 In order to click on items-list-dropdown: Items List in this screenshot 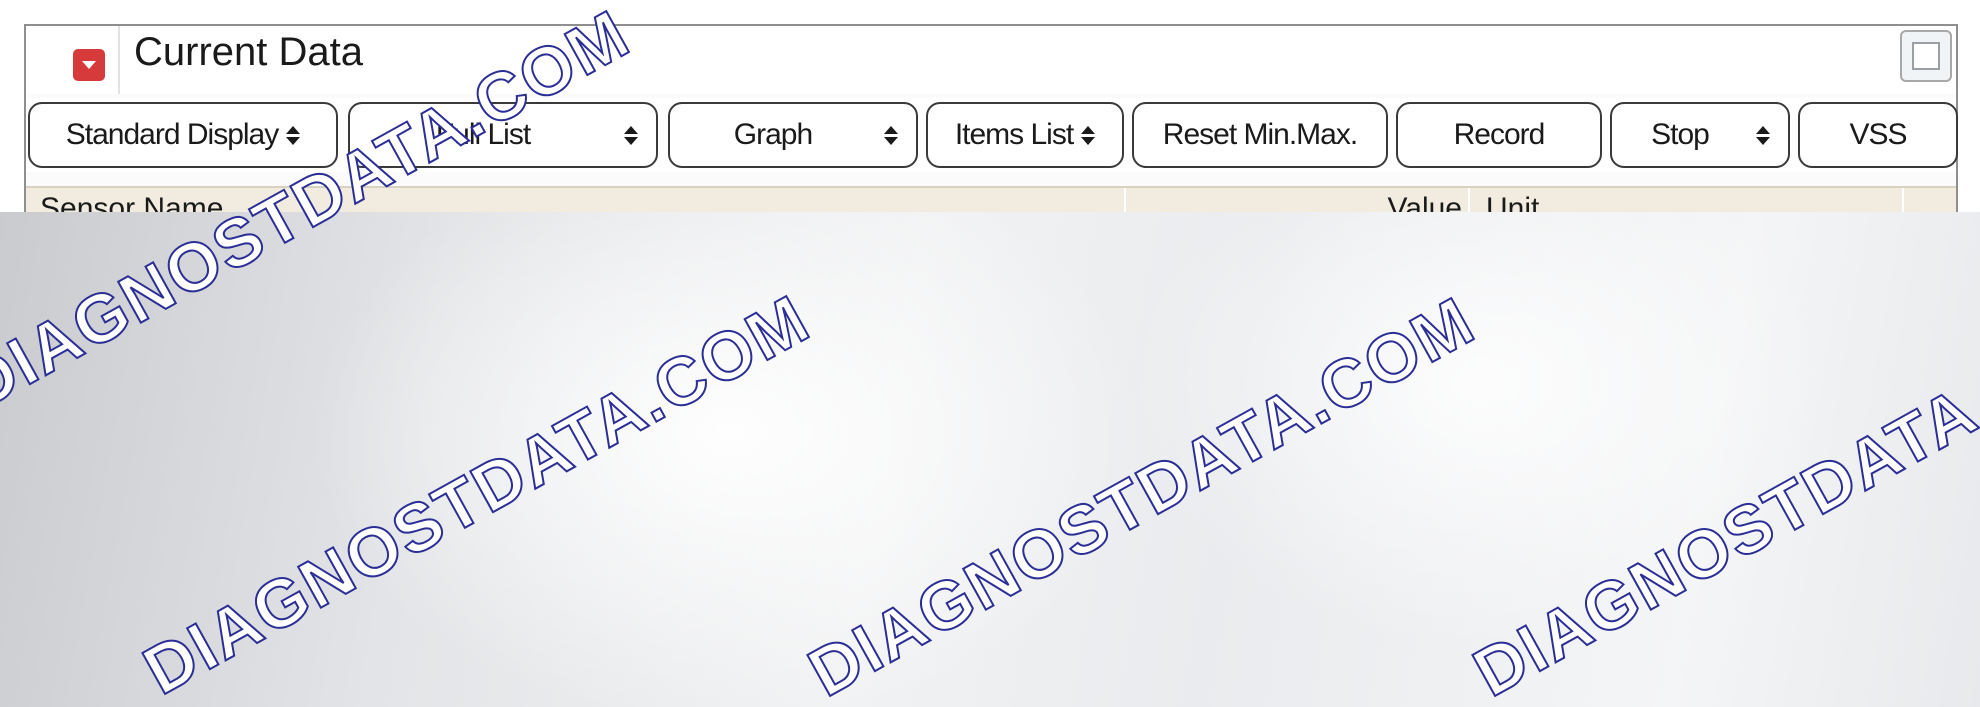, I will do `click(1025, 135)`.